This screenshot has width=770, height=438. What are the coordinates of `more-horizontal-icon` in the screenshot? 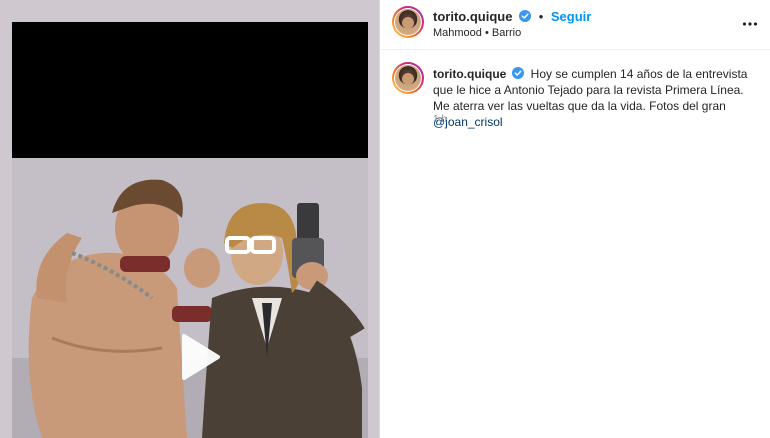 It's located at (750, 24).